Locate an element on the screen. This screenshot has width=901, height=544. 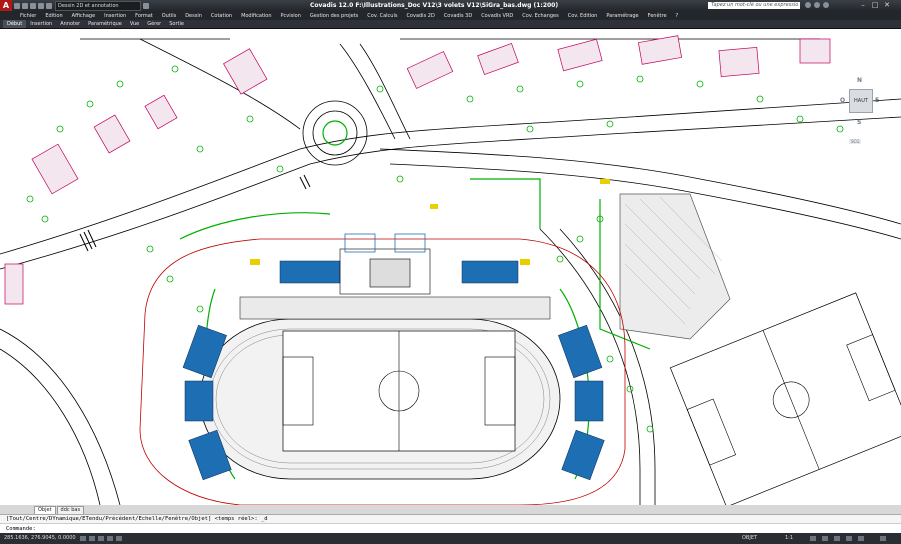
help-icon is located at coordinates (826, 5).